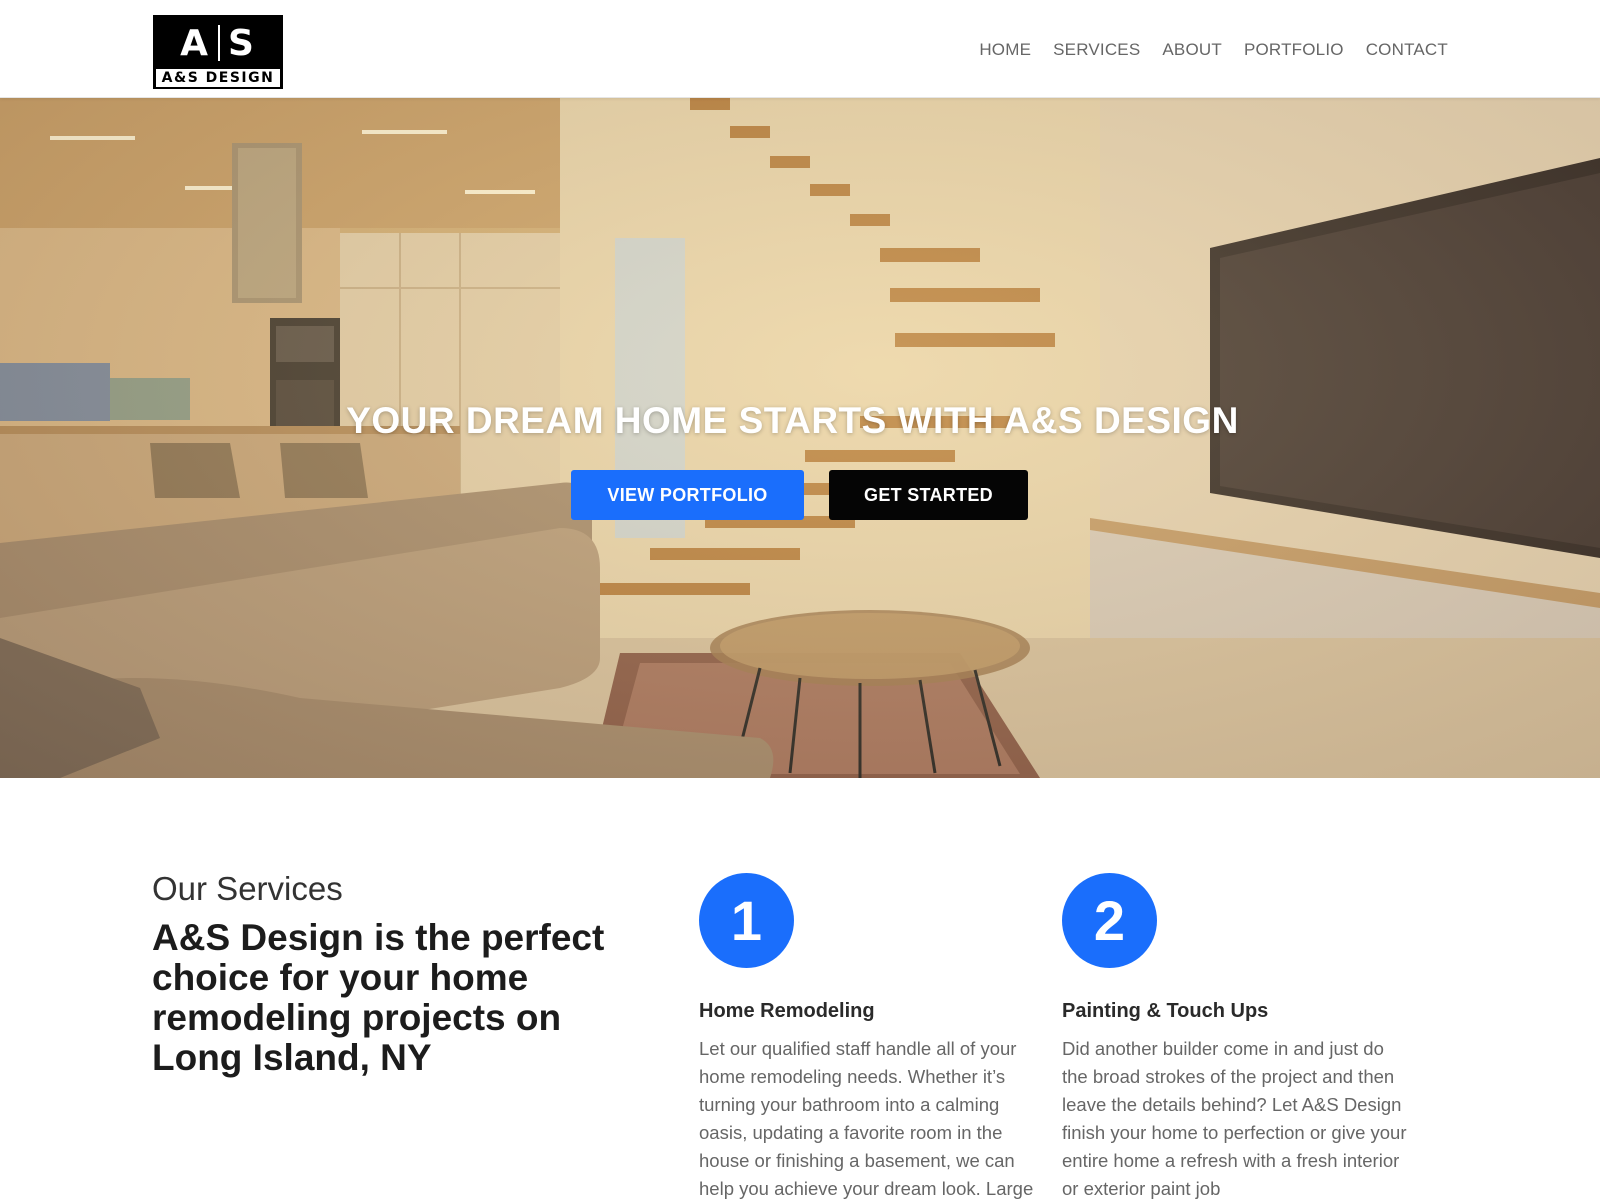 The width and height of the screenshot is (1600, 1203). I want to click on service-title: Painting & Touch Ups, so click(1165, 1011).